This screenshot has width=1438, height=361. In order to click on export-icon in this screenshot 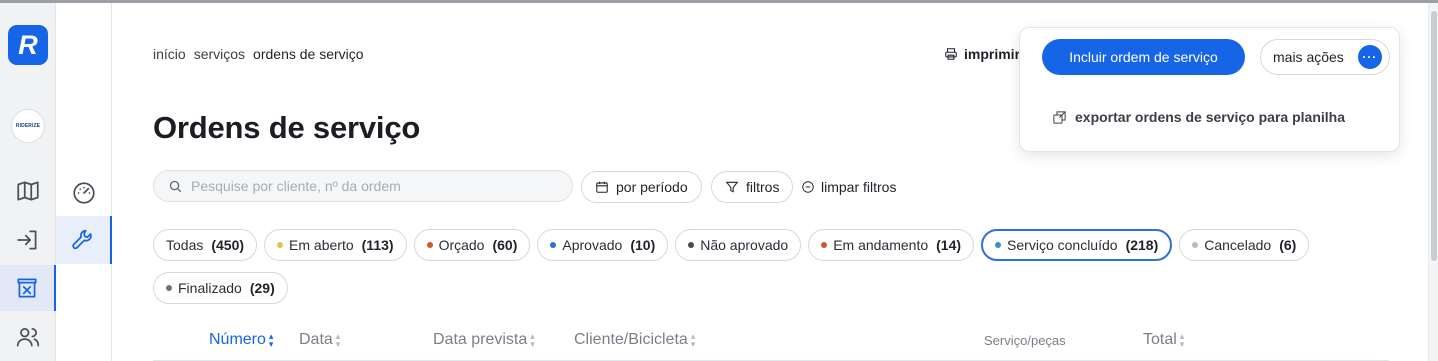, I will do `click(1059, 117)`.